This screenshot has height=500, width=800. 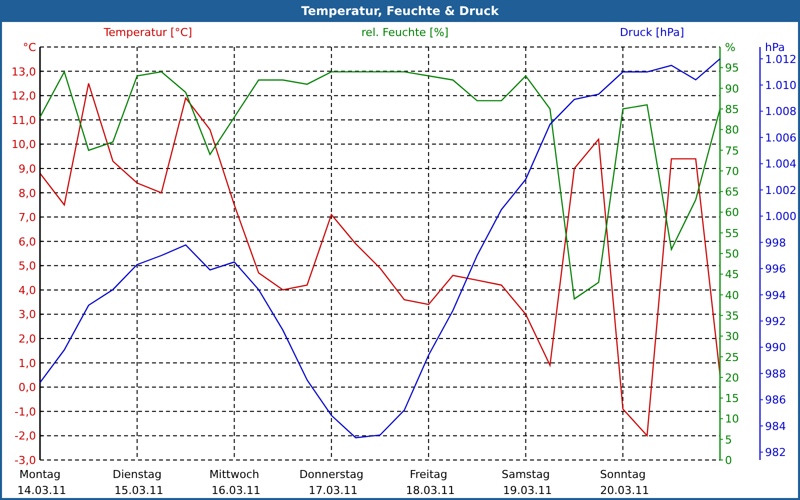 I want to click on axis-tick-label: 984, so click(x=775, y=426).